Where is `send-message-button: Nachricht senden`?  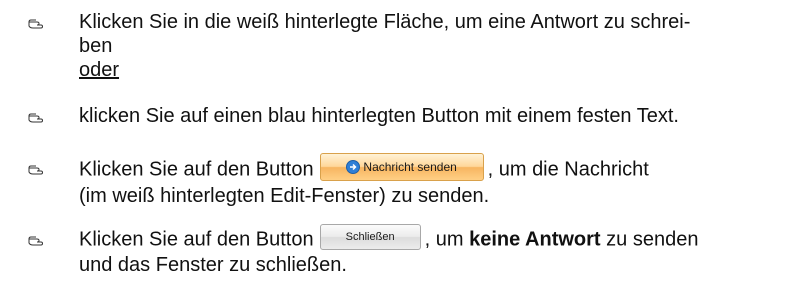
send-message-button: Nachricht senden is located at coordinates (401, 167).